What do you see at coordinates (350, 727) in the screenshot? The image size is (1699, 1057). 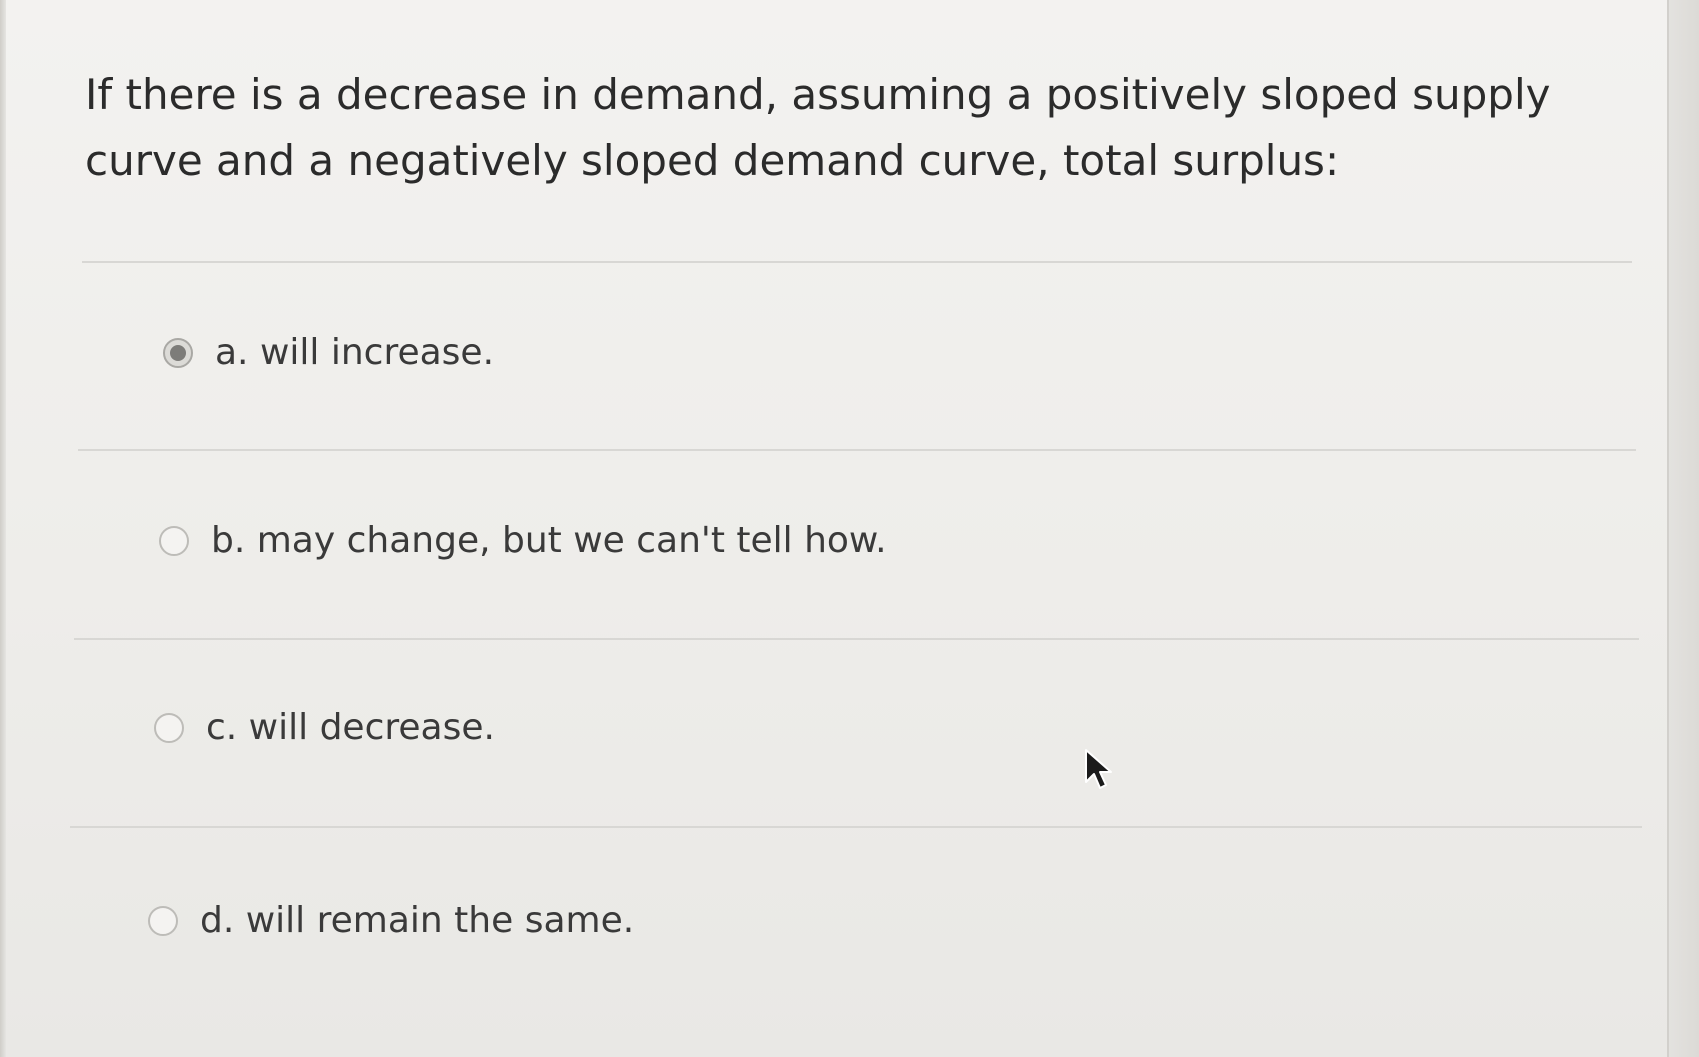 I see `option-c-label: c. will decrease.` at bounding box center [350, 727].